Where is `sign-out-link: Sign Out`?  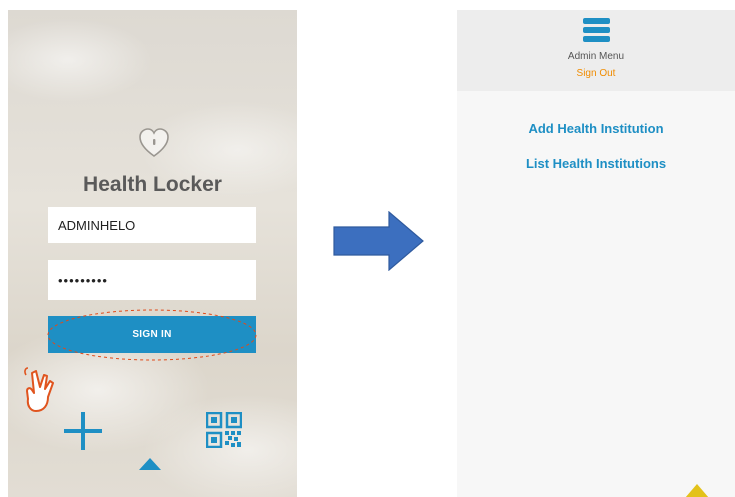 sign-out-link: Sign Out is located at coordinates (596, 73).